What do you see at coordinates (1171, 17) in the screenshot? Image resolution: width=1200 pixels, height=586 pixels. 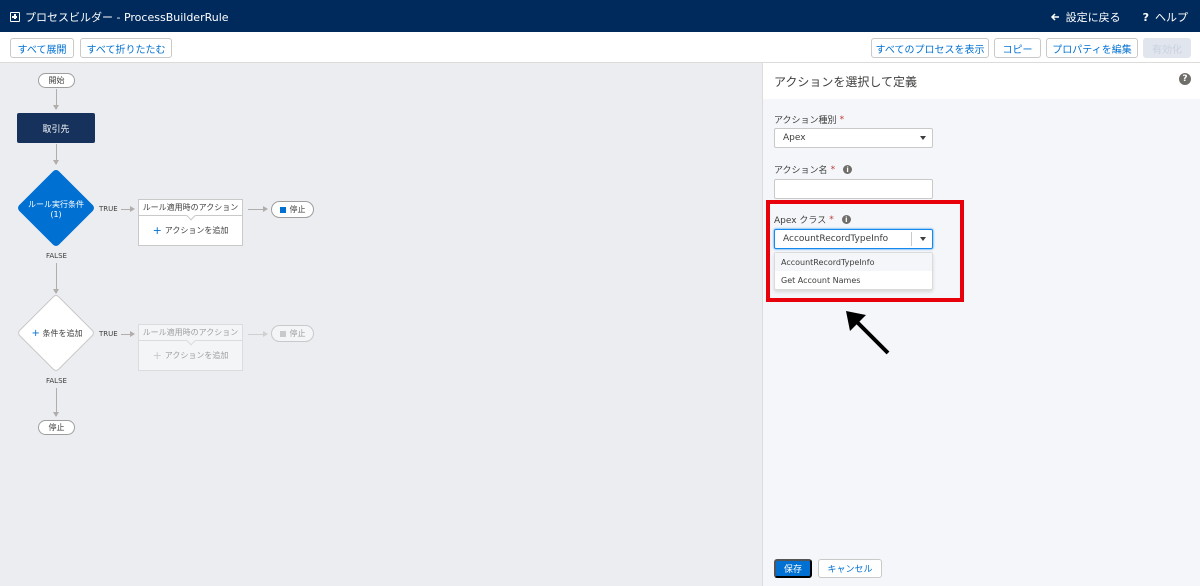 I see `help-label: ヘルプ` at bounding box center [1171, 17].